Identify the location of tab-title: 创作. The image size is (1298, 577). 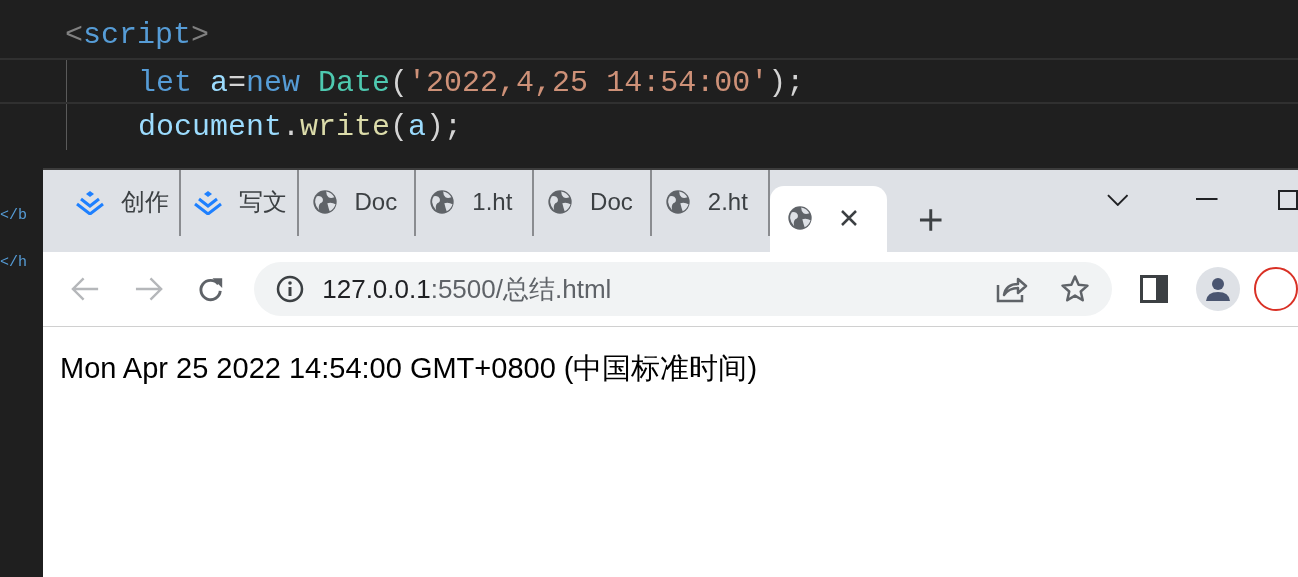
(145, 202).